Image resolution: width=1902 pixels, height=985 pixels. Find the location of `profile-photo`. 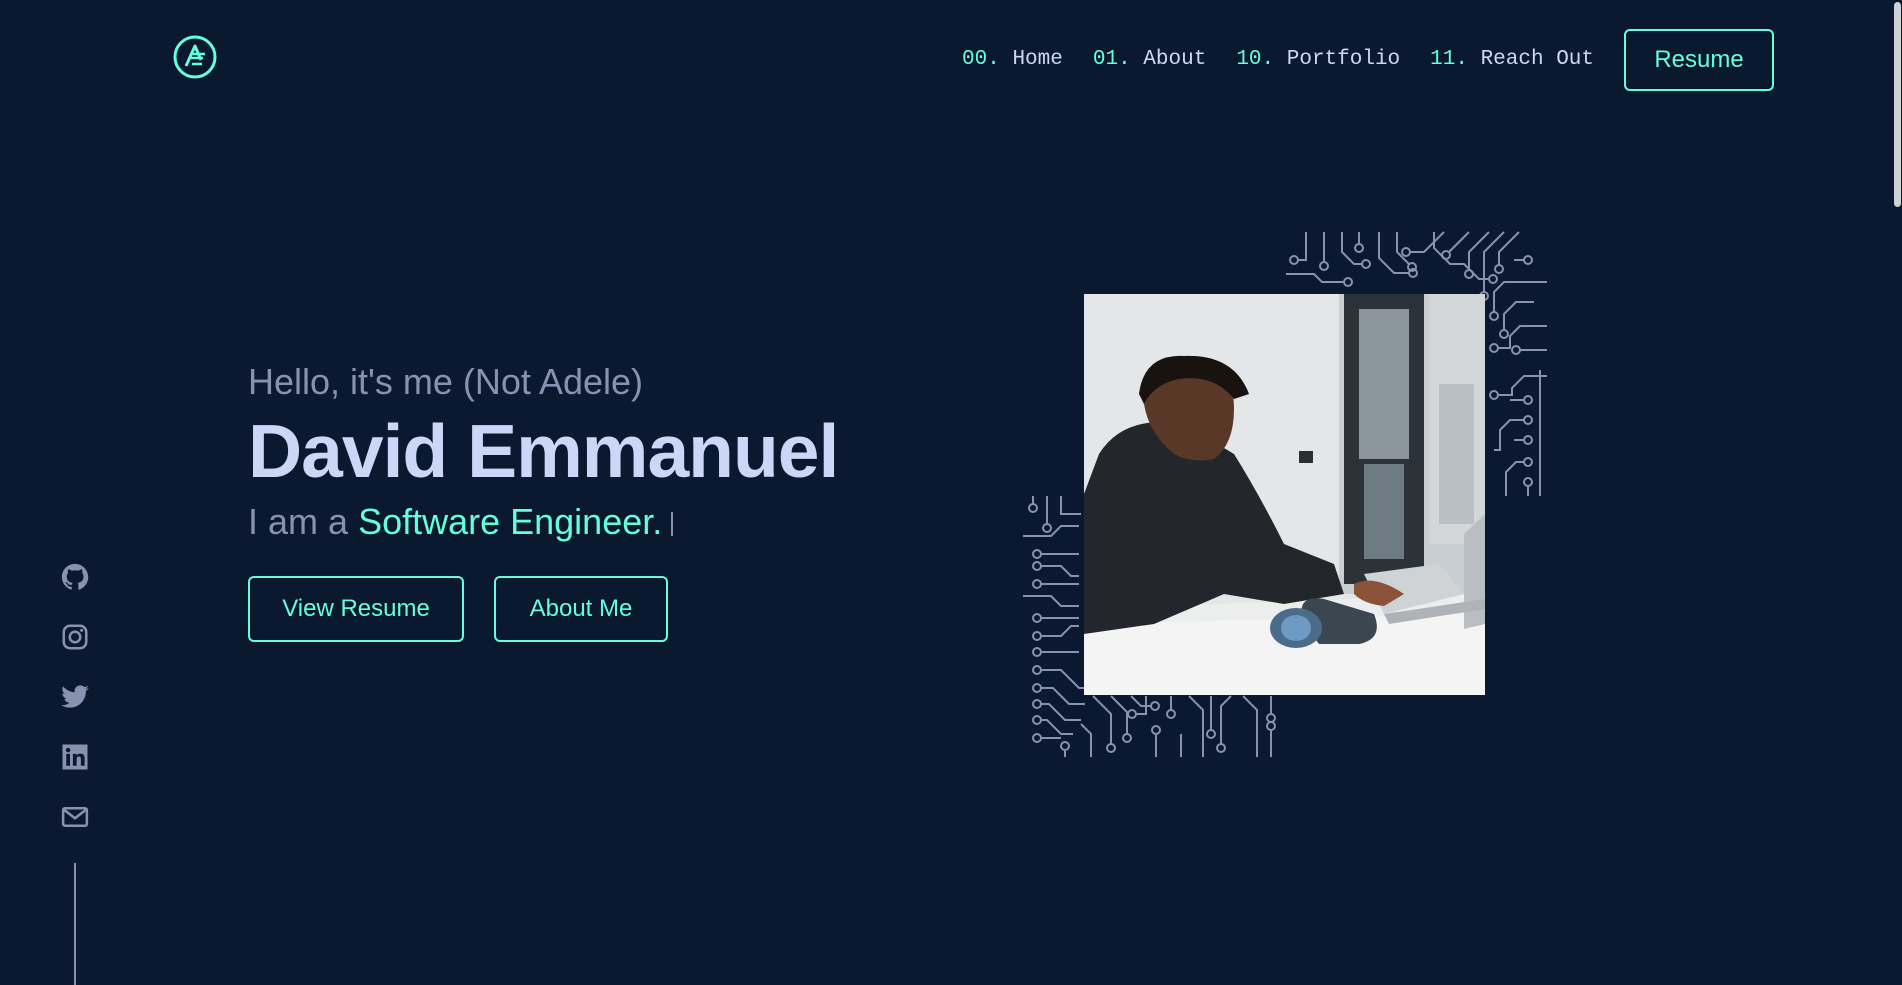

profile-photo is located at coordinates (1284, 494).